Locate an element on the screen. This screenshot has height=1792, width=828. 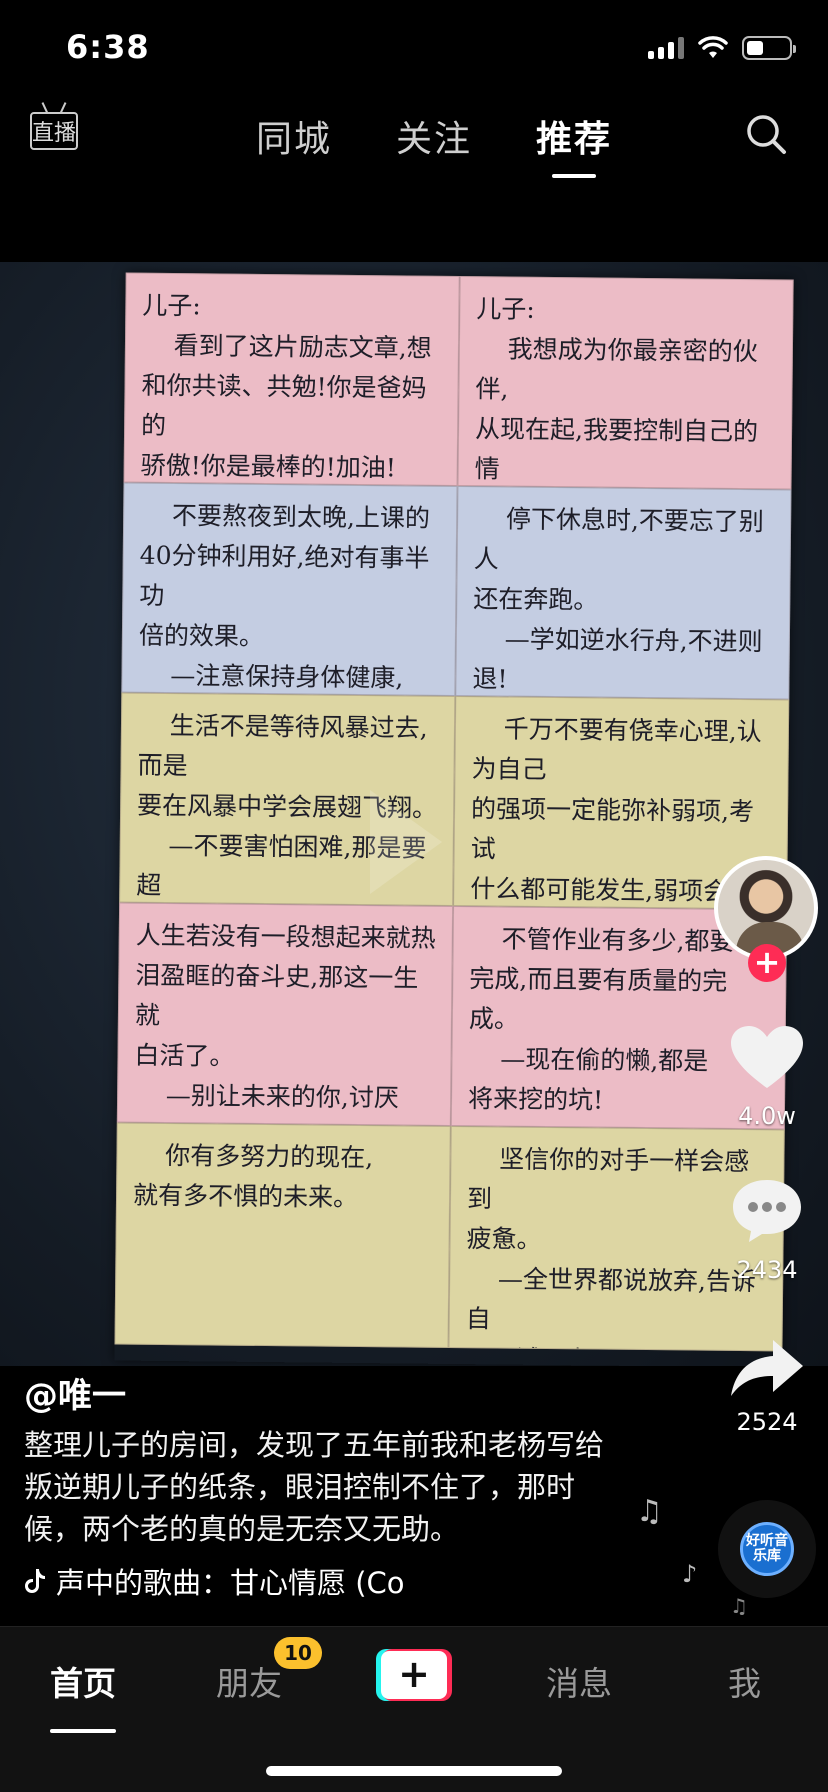
tab-following: 关注 is located at coordinates (434, 136).